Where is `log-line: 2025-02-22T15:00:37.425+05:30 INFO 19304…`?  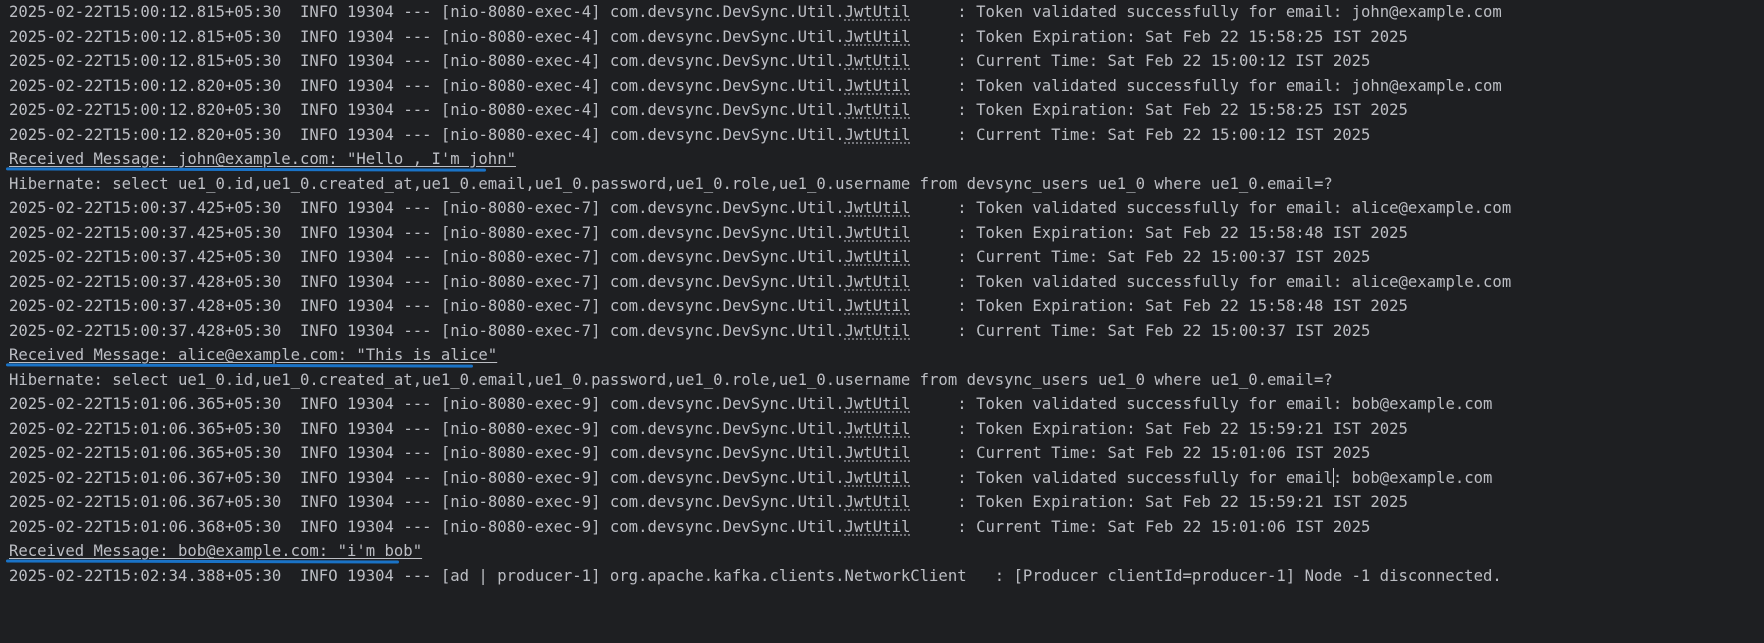
log-line: 2025-02-22T15:00:37.425+05:30 INFO 19304… is located at coordinates (760, 208).